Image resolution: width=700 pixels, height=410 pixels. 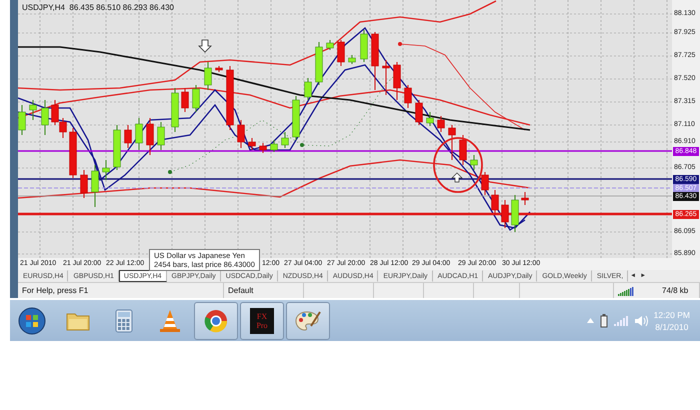 What do you see at coordinates (98, 7) in the screenshot?
I see `chart-title: USDJPY,H4 86.435 86.510 86.293 86.430` at bounding box center [98, 7].